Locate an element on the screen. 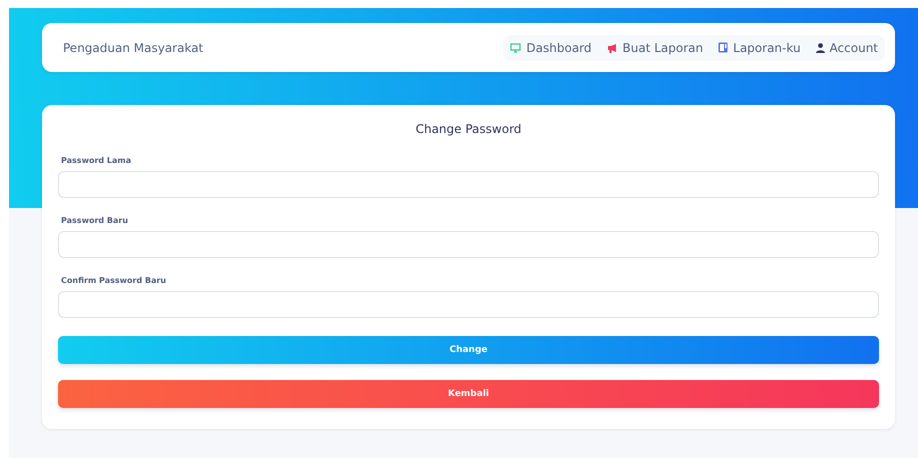  nav-link: Account is located at coordinates (847, 47).